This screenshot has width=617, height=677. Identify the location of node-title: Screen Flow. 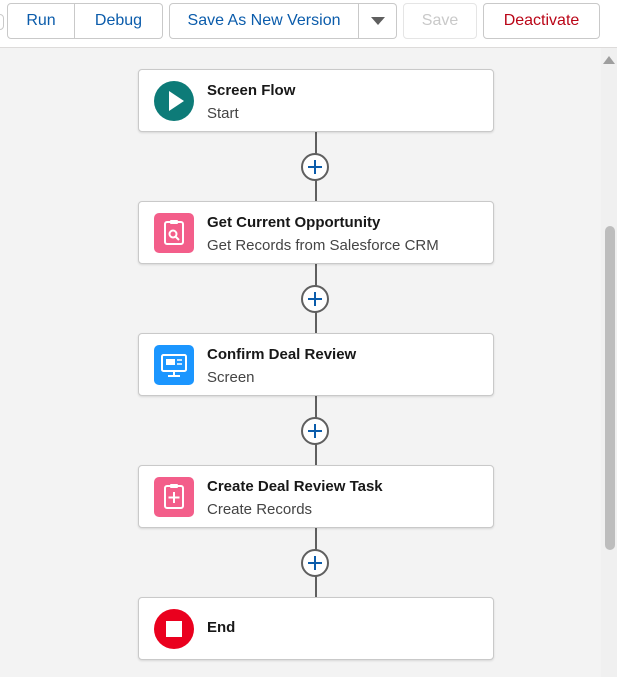
(251, 90).